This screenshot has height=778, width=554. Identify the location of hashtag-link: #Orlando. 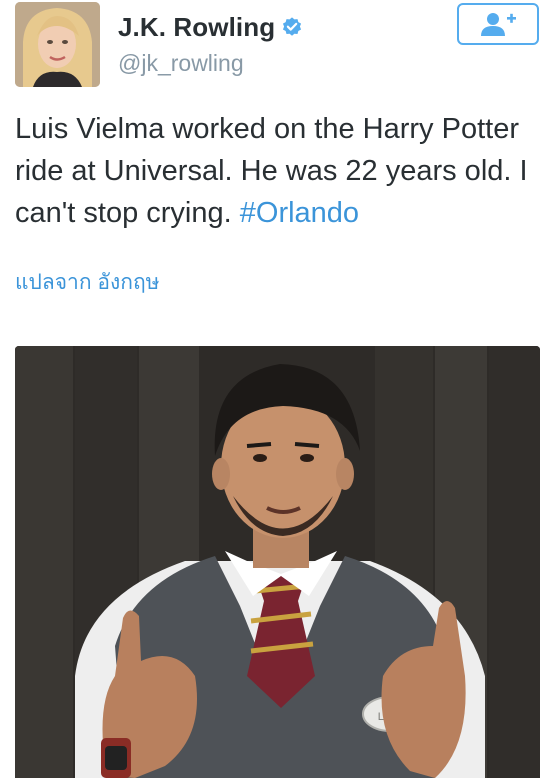
(299, 213).